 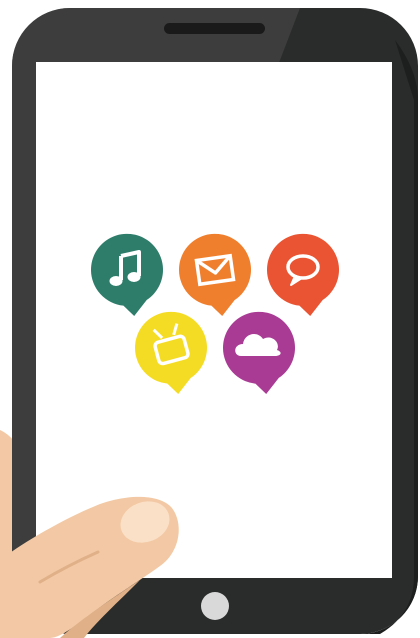 What do you see at coordinates (215, 606) in the screenshot?
I see `home-button` at bounding box center [215, 606].